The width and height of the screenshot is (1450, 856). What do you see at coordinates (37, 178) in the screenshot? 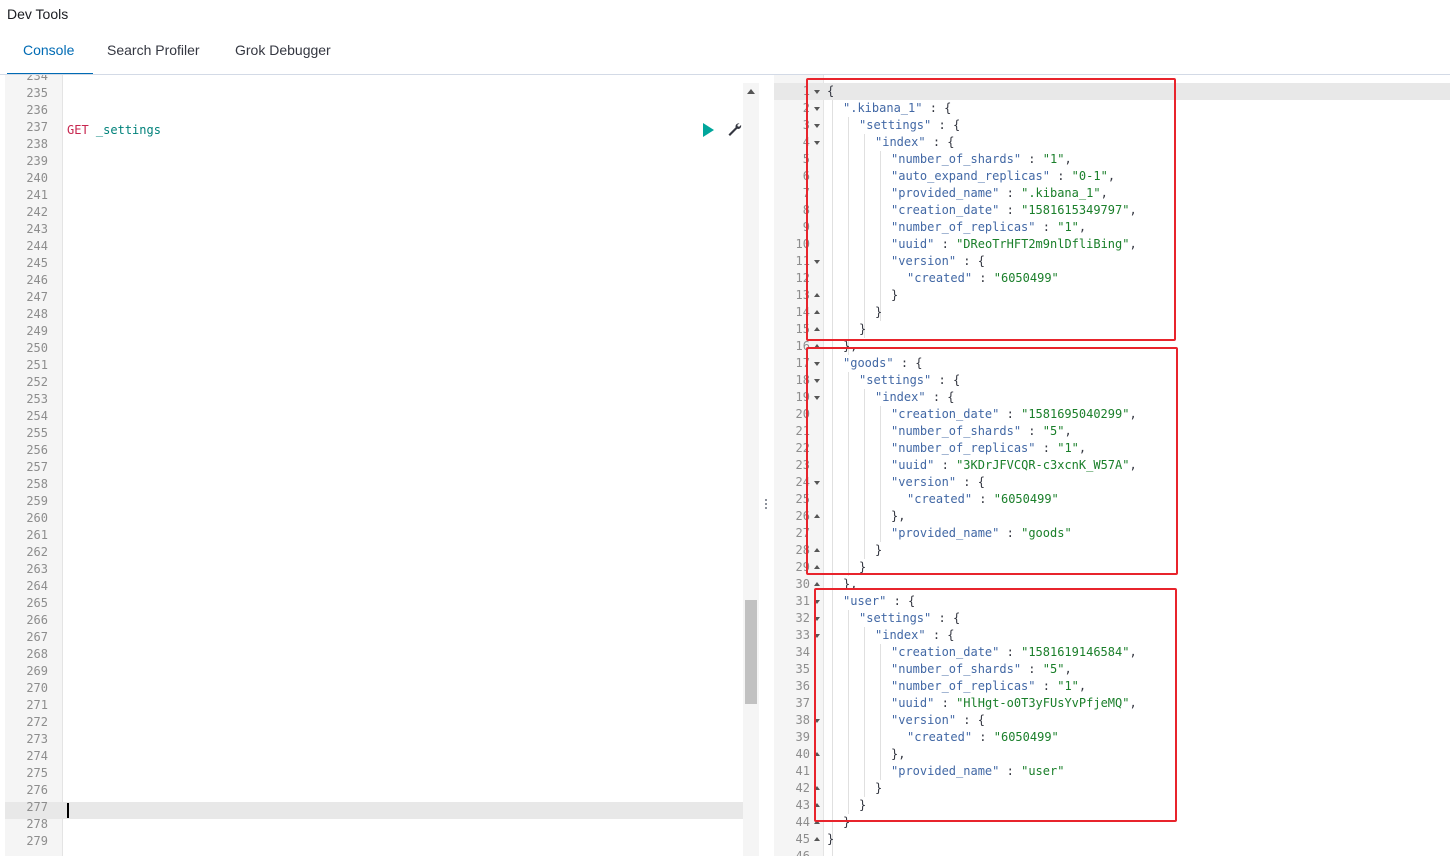
I see `line-number: 240` at bounding box center [37, 178].